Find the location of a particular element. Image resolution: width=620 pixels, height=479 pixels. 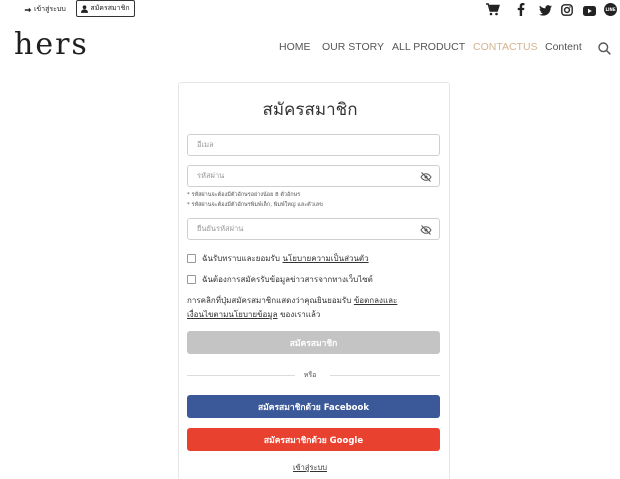

instagram-icon is located at coordinates (567, 10).